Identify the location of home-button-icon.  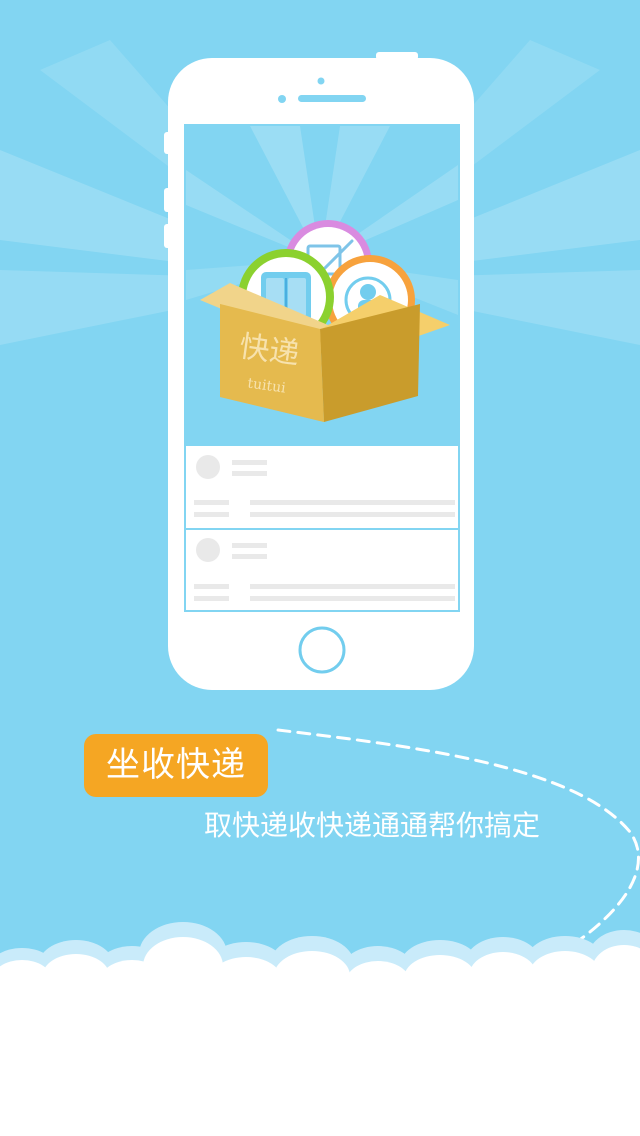
(322, 650).